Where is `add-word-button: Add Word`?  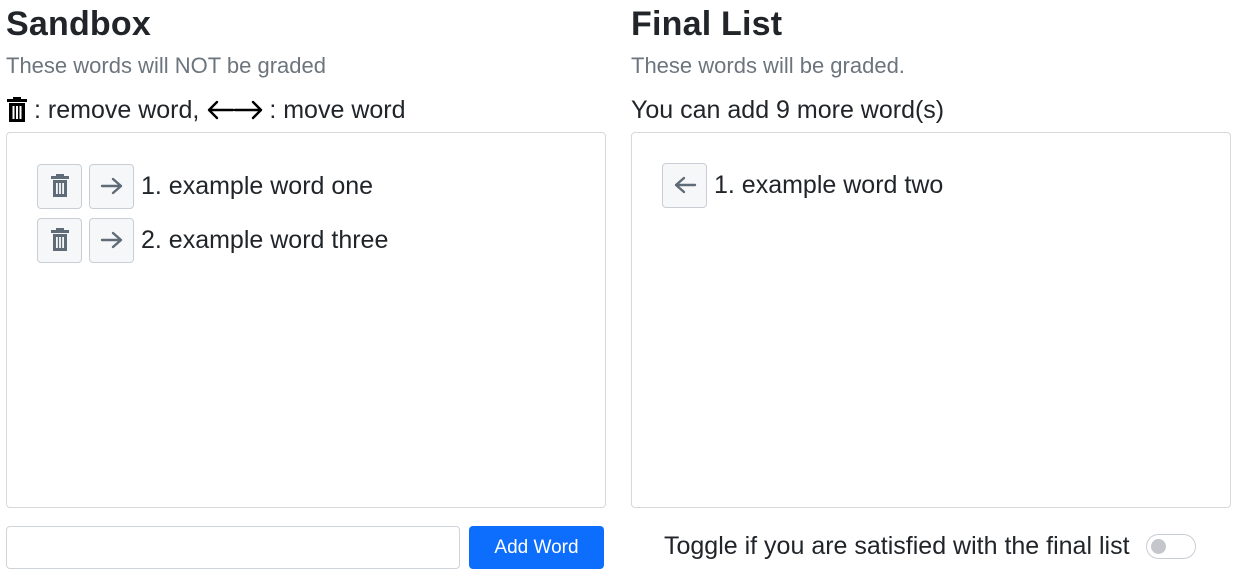
add-word-button: Add Word is located at coordinates (536, 547).